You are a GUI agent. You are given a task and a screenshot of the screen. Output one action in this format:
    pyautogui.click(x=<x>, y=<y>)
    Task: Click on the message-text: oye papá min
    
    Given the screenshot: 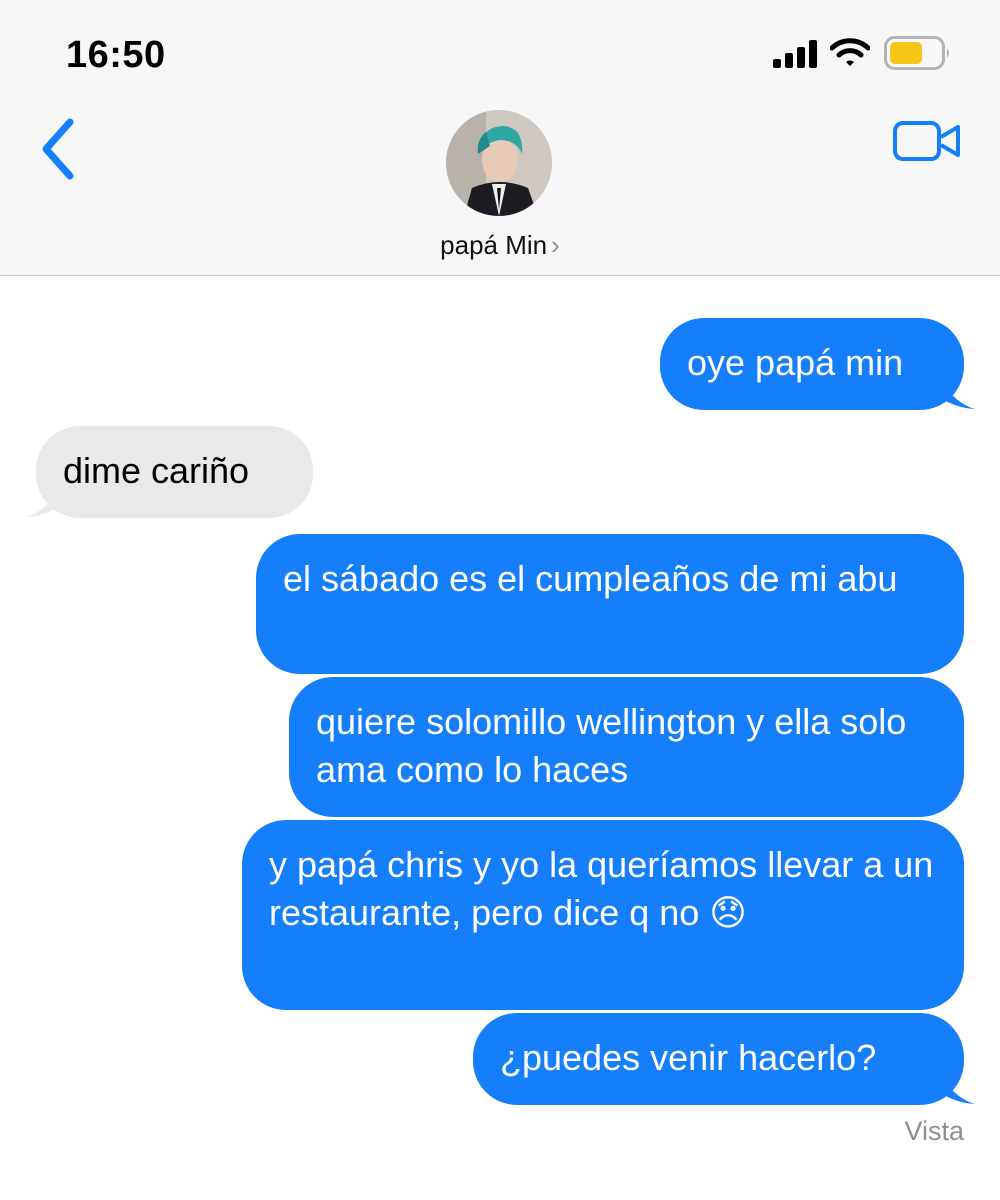 What is the action you would take?
    pyautogui.click(x=795, y=362)
    